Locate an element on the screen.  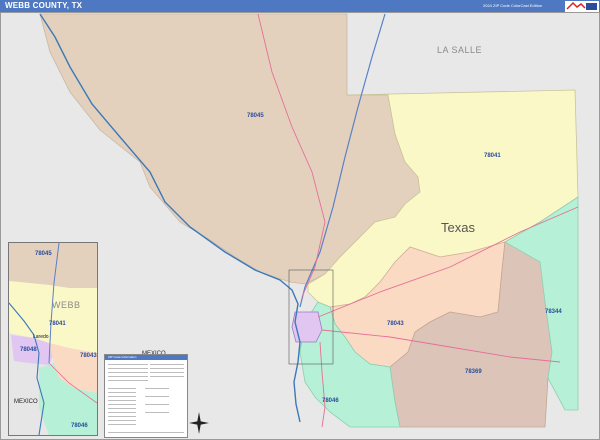
brand-logo-icon is located at coordinates (582, 6).